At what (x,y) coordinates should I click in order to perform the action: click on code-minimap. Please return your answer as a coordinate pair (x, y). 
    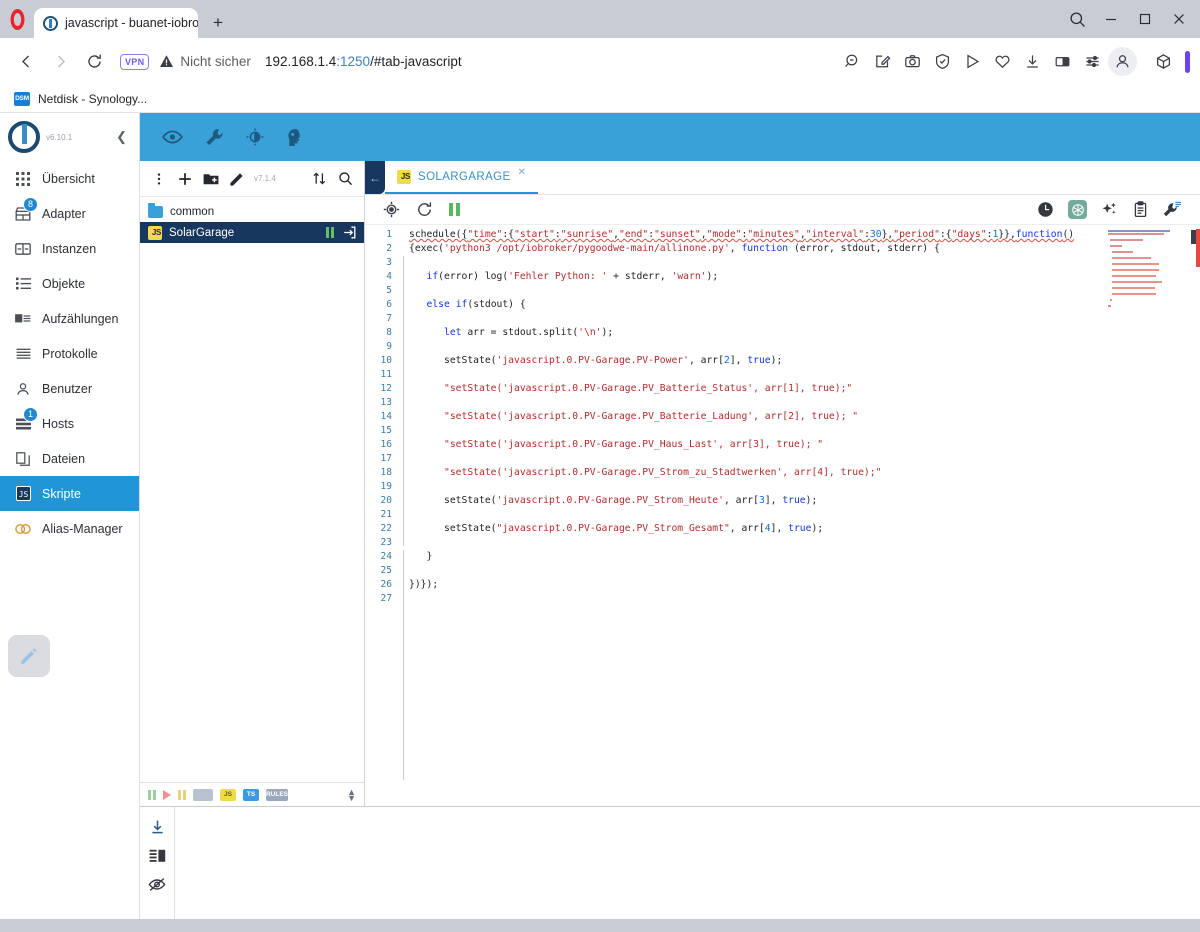
    Looking at the image, I should click on (1154, 515).